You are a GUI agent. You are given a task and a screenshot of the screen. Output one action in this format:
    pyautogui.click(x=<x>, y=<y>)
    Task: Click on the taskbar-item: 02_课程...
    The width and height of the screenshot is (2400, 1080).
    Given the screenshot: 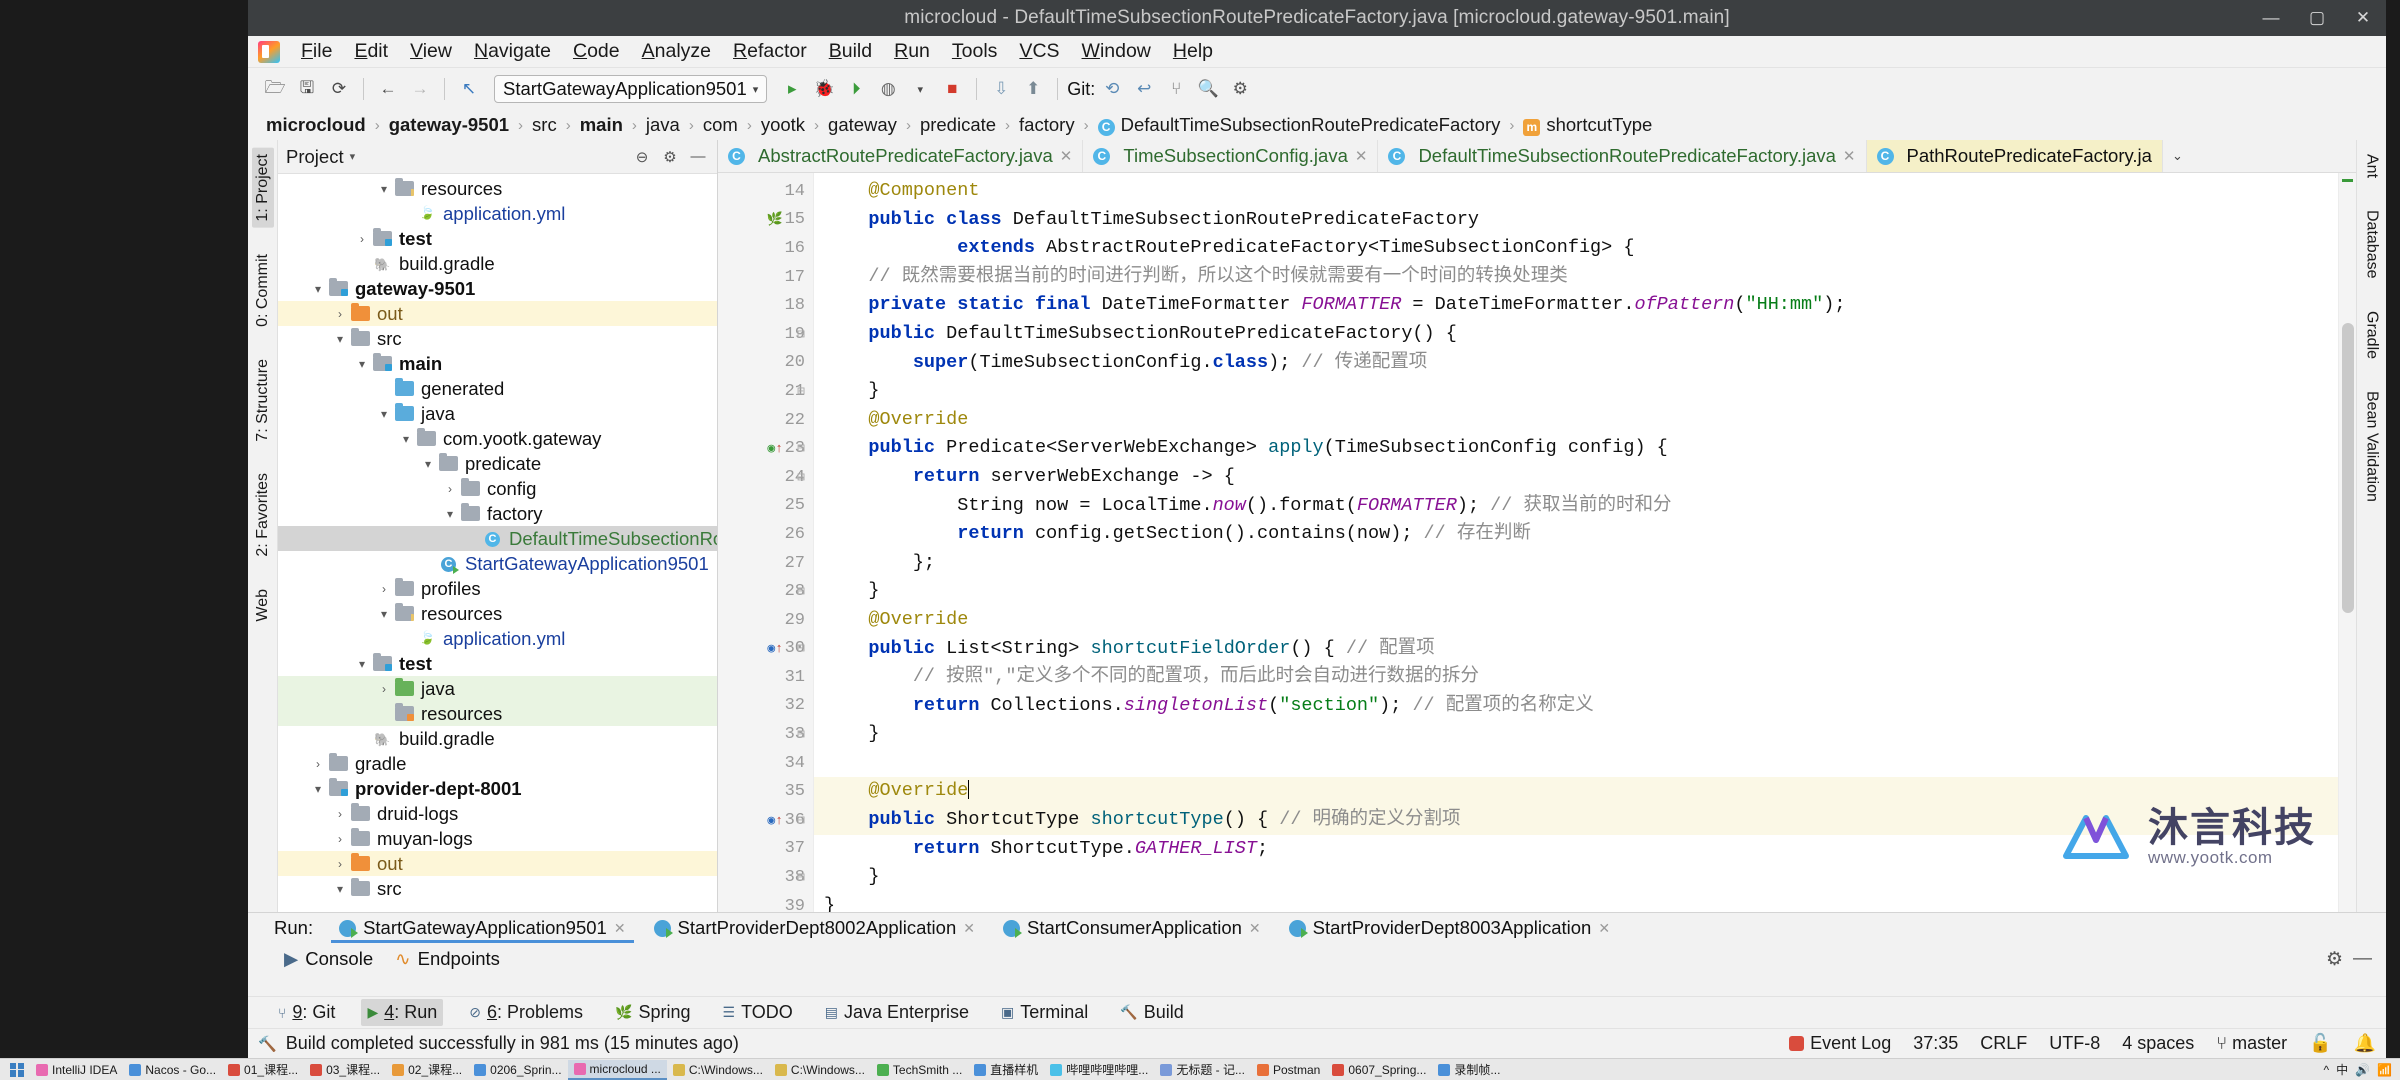 What is the action you would take?
    pyautogui.click(x=427, y=1070)
    